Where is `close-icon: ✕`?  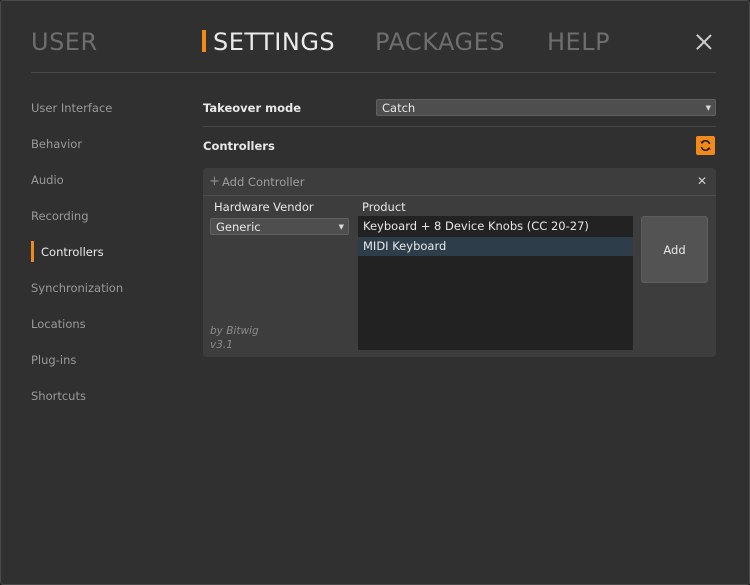
close-icon: ✕ is located at coordinates (702, 181).